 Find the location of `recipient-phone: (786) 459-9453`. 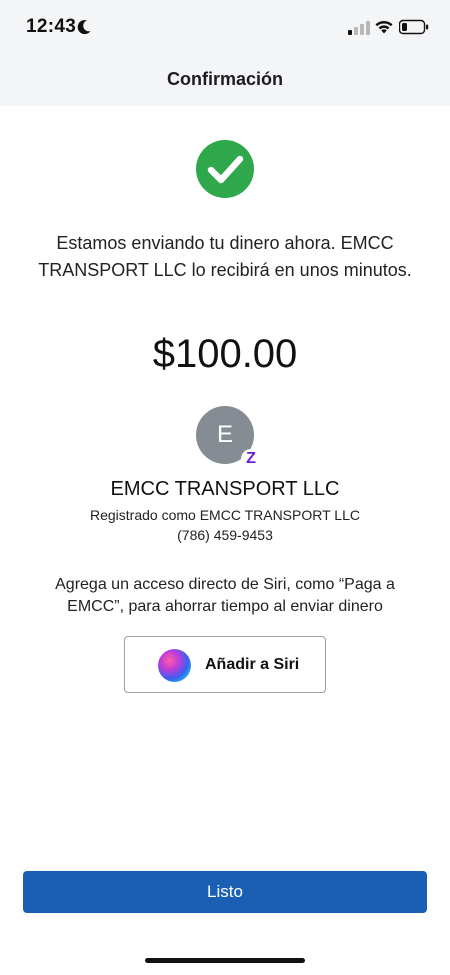

recipient-phone: (786) 459-9453 is located at coordinates (225, 535).